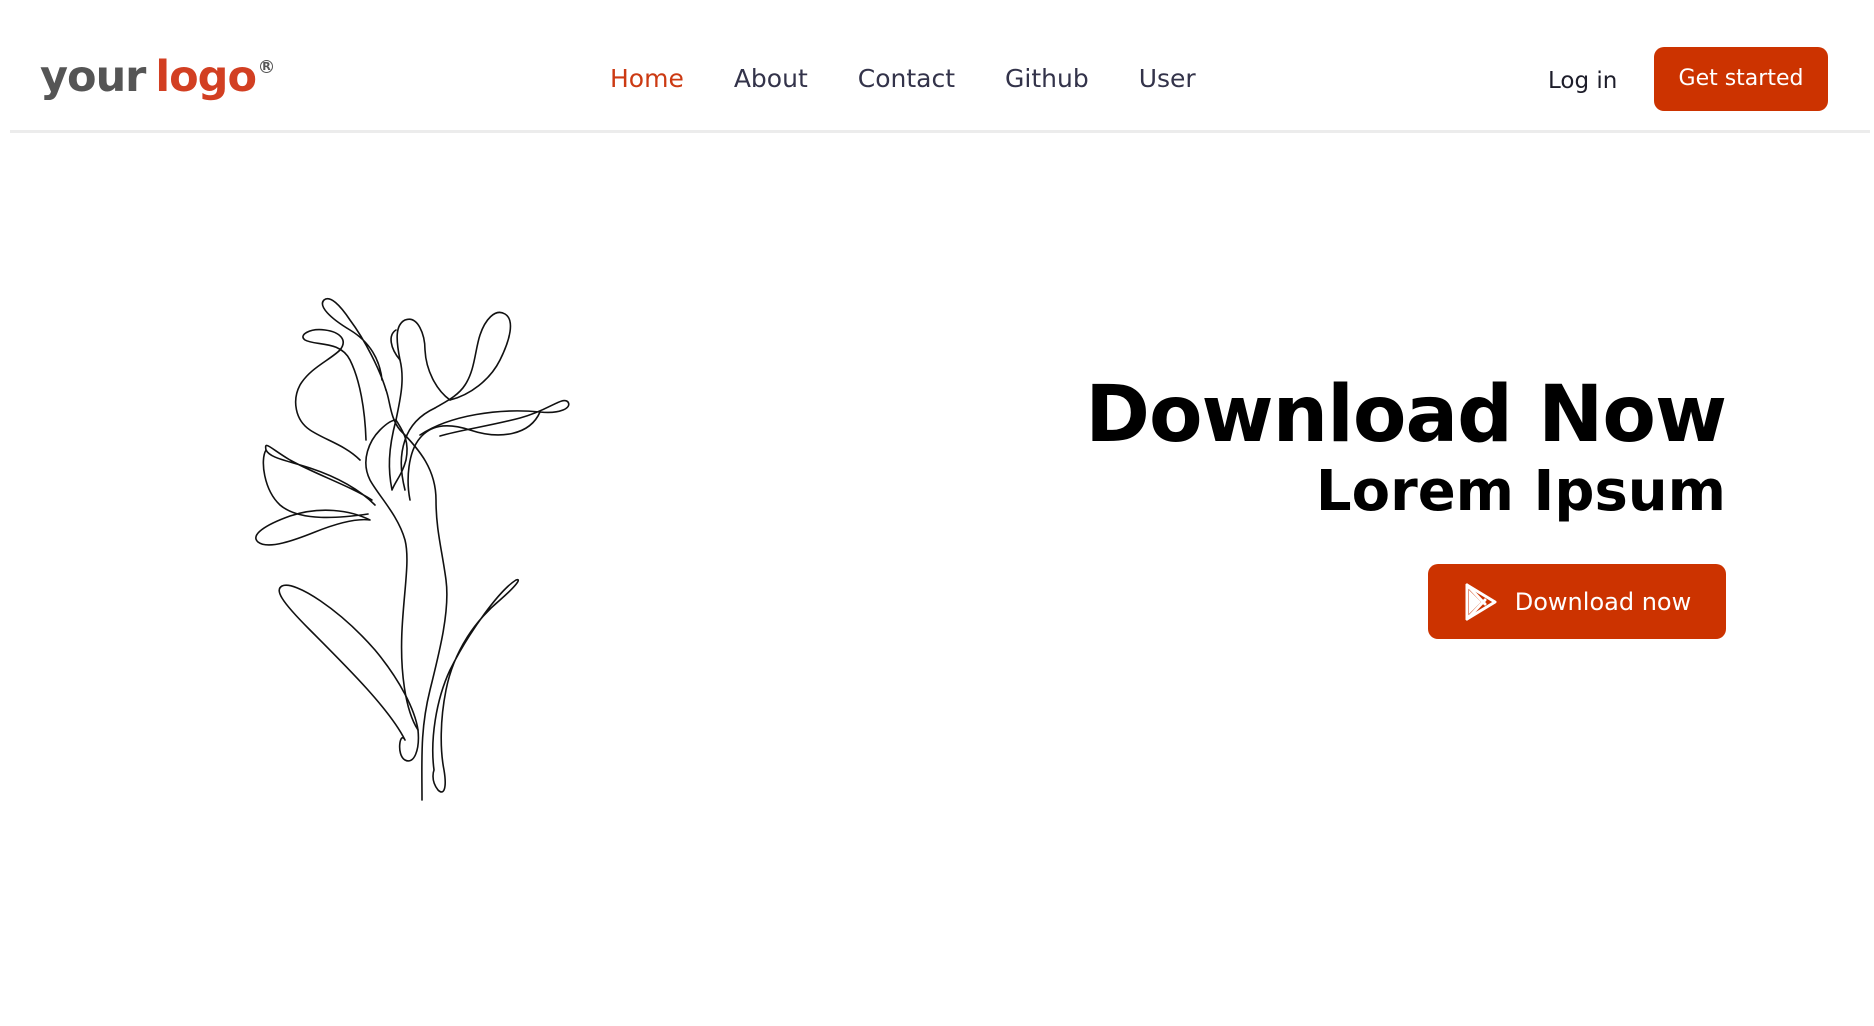  Describe the element at coordinates (1167, 79) in the screenshot. I see `nav-item-user: User` at that location.